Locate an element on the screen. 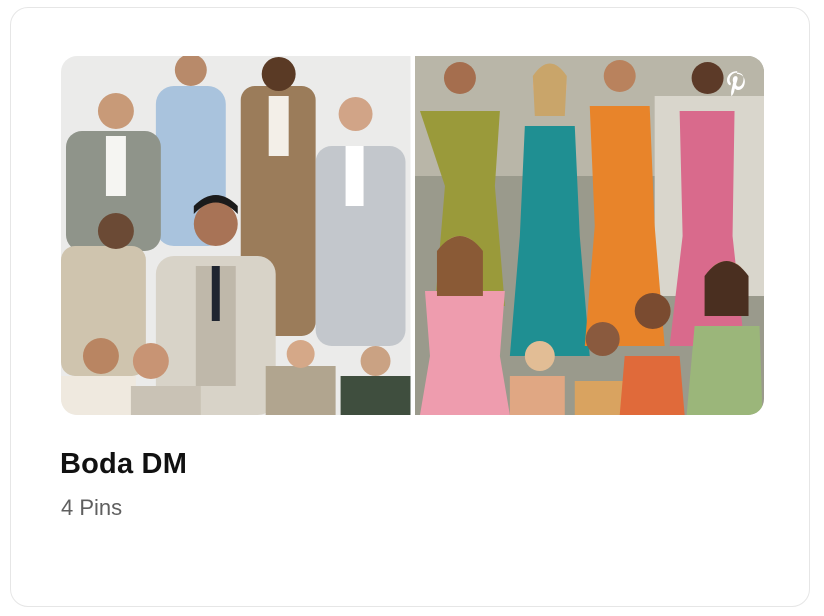  pinterest-icon is located at coordinates (737, 83).